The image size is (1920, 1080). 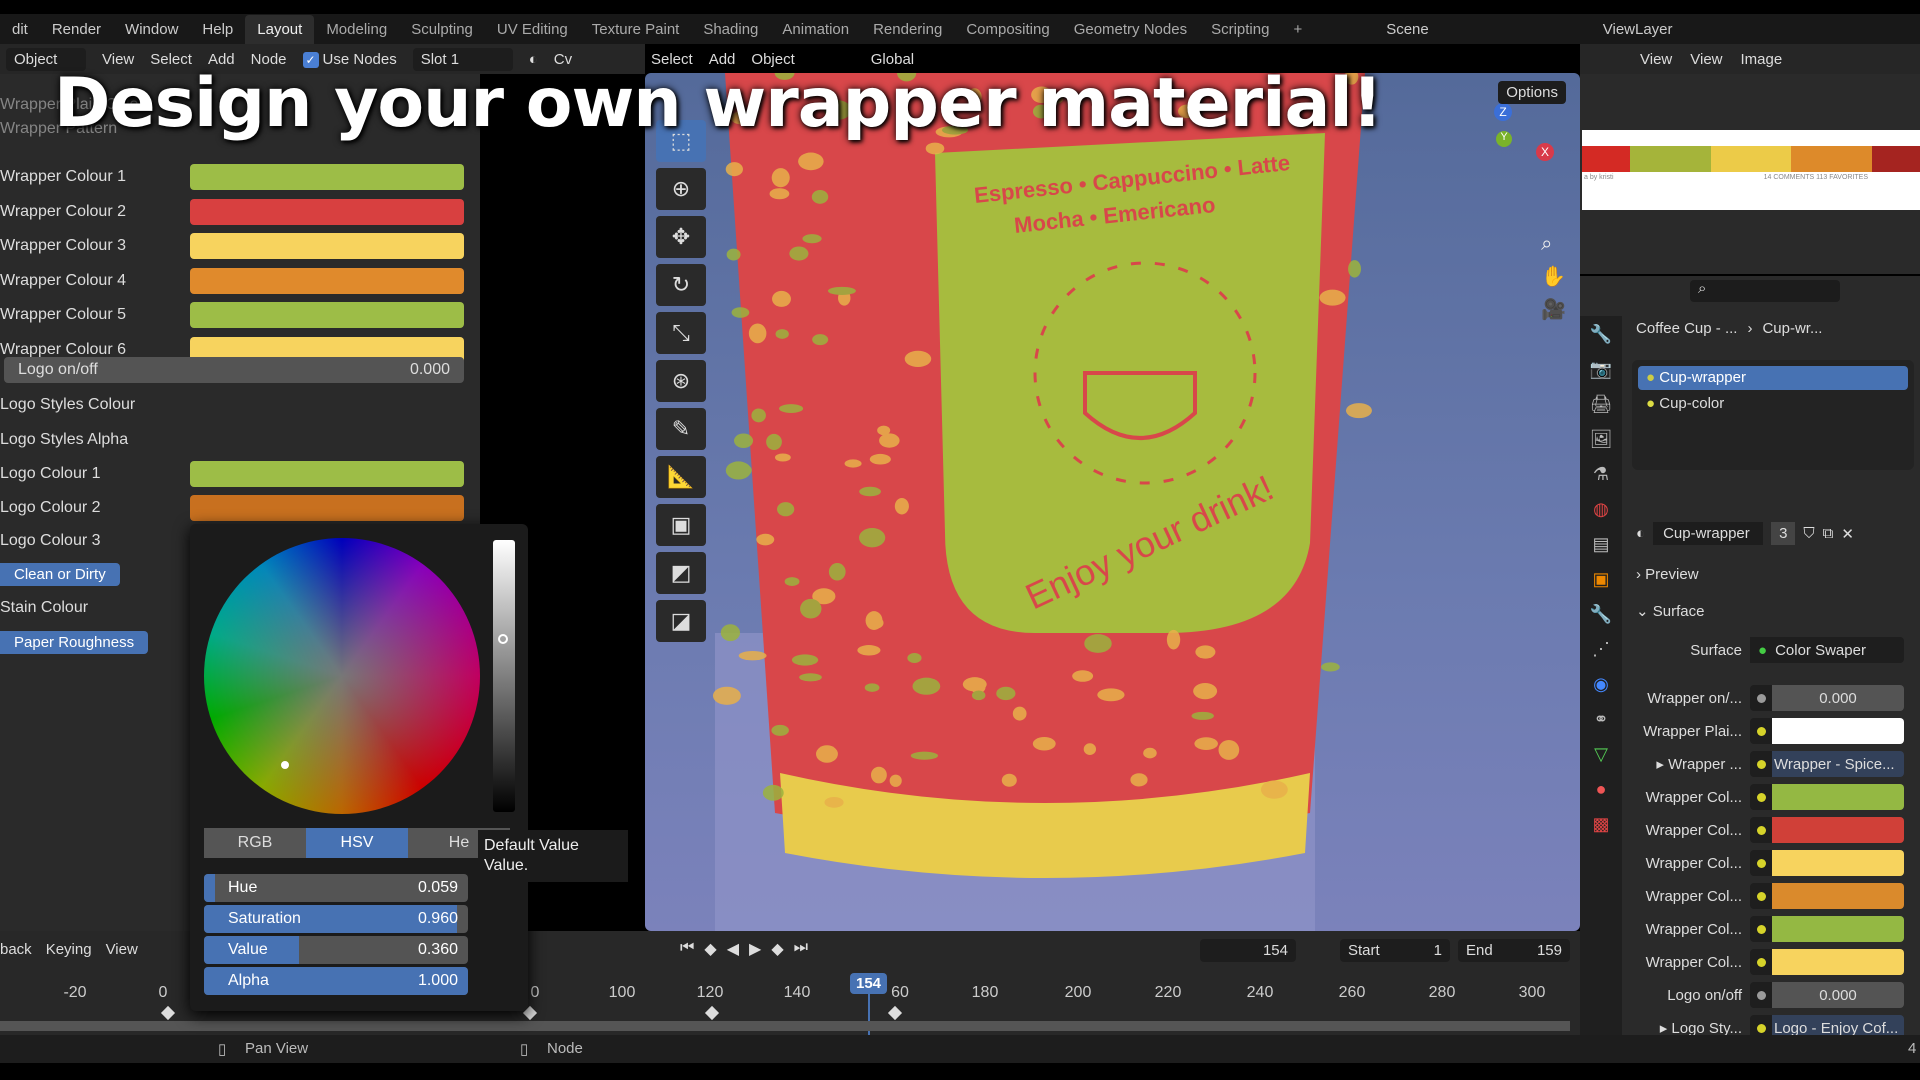 I want to click on scale-icon: ⤡, so click(x=681, y=333).